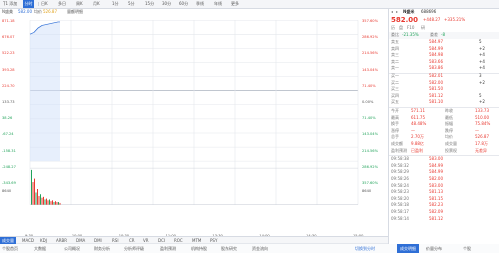 The height and width of the screenshot is (253, 499). I want to click on indicator-dma: DMA, so click(80, 240).